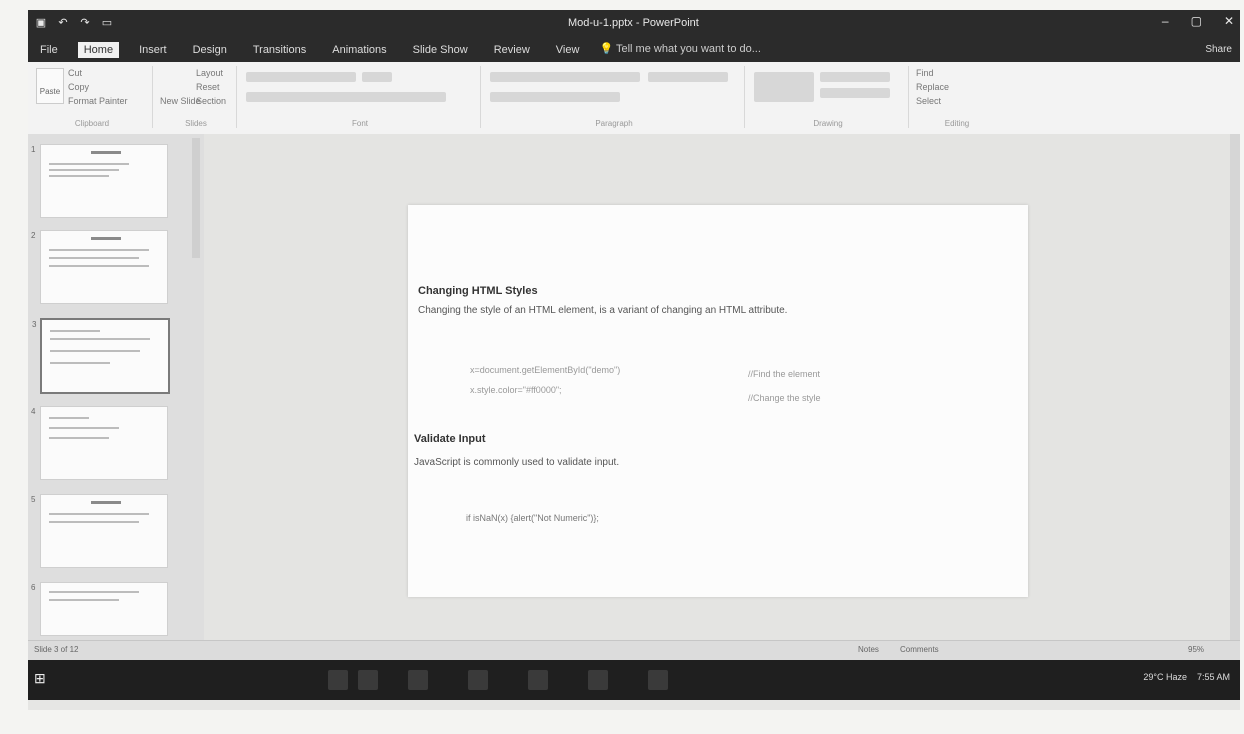 The width and height of the screenshot is (1244, 734). I want to click on user-area: Share, so click(1218, 49).